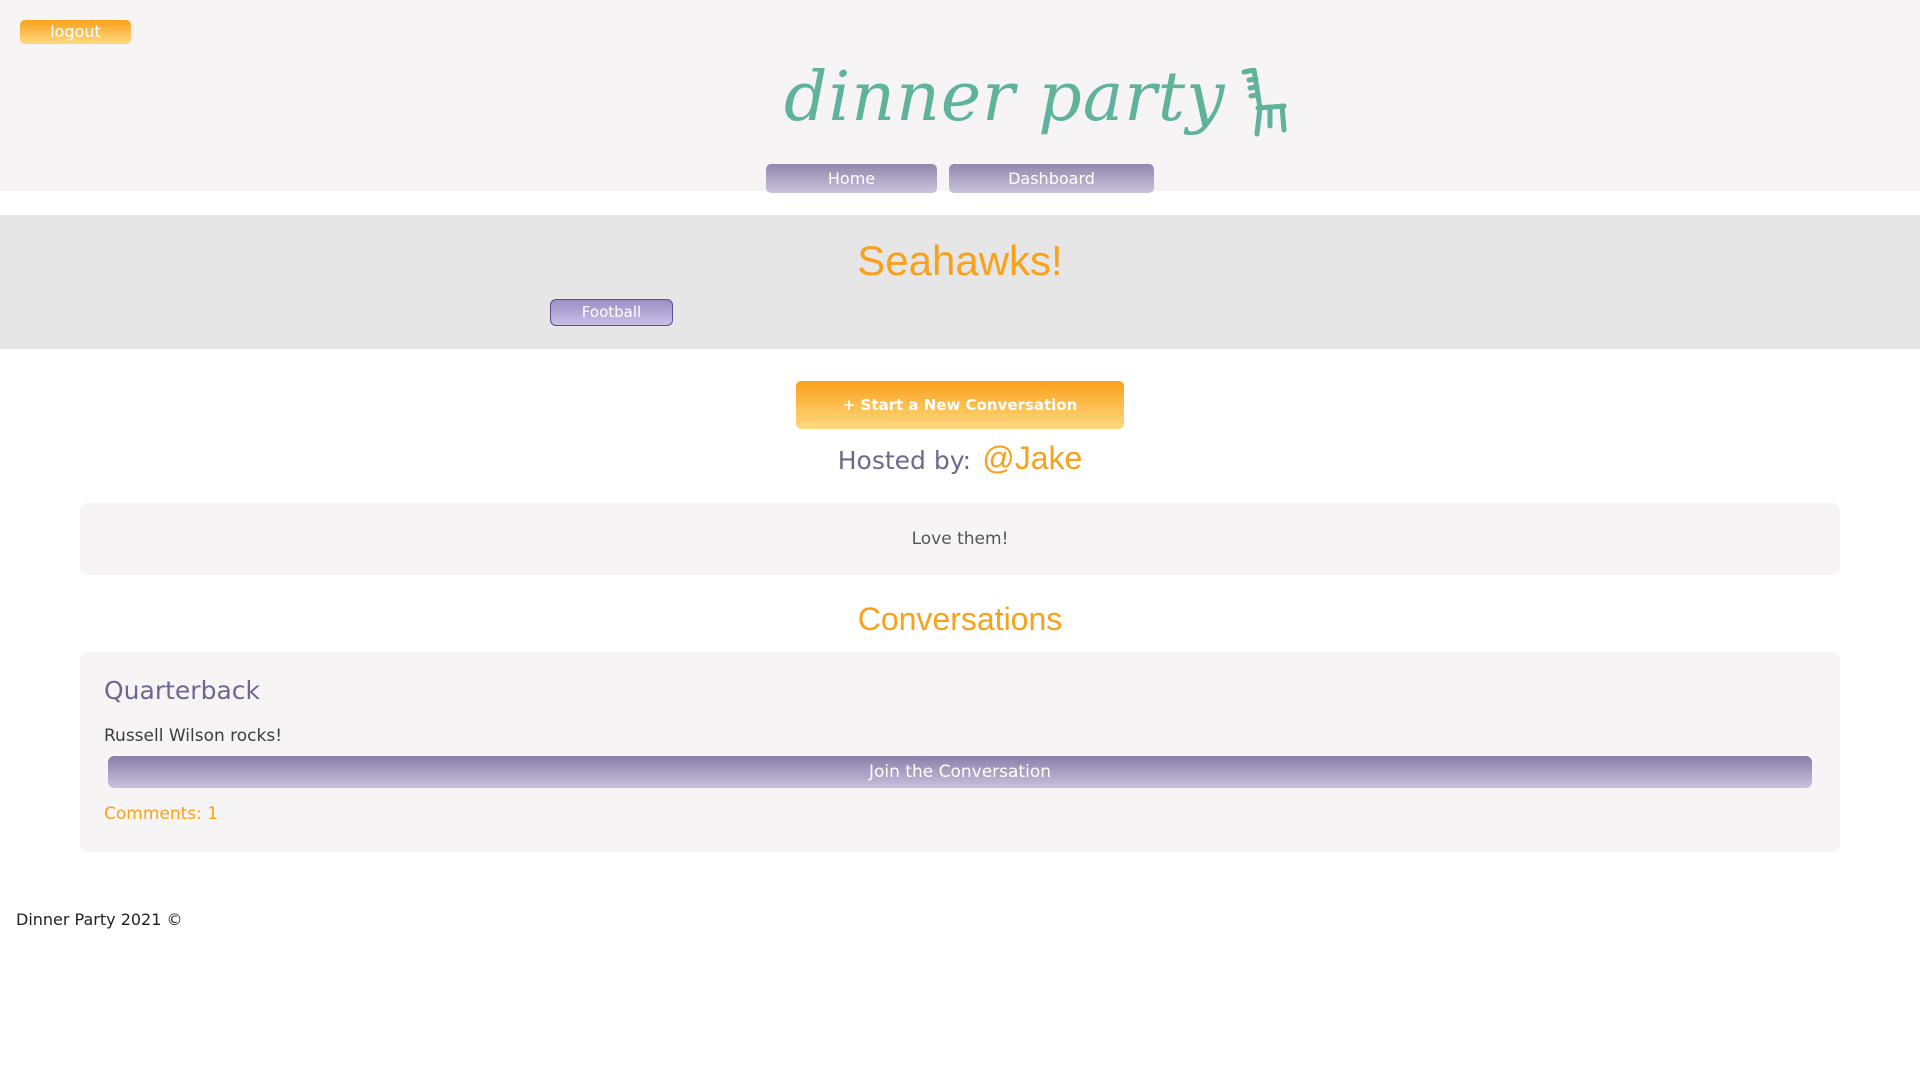 The width and height of the screenshot is (1920, 1080). I want to click on party-banner: Seahawks! Football, so click(960, 282).